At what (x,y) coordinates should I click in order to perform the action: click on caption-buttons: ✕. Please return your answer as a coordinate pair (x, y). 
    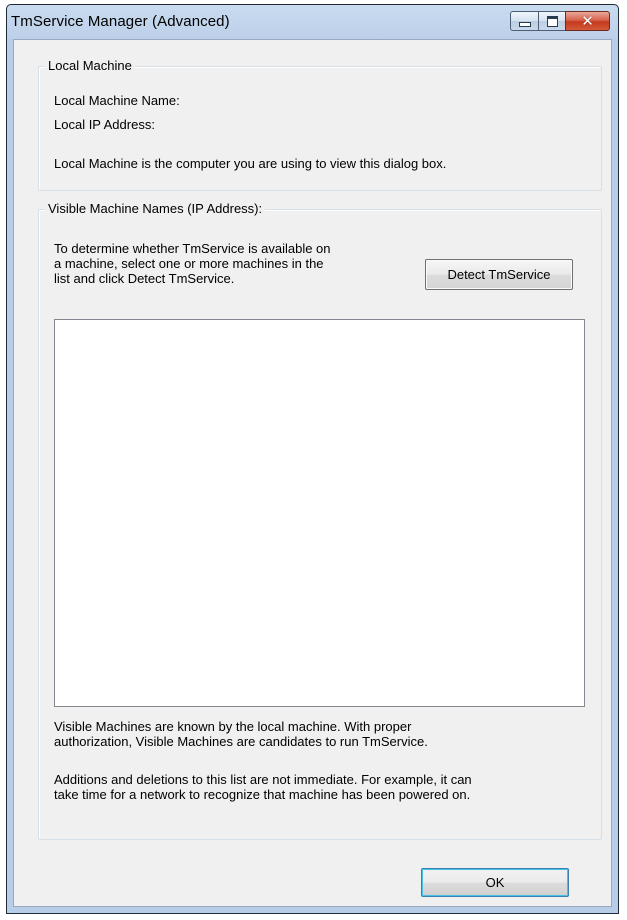
    Looking at the image, I should click on (560, 22).